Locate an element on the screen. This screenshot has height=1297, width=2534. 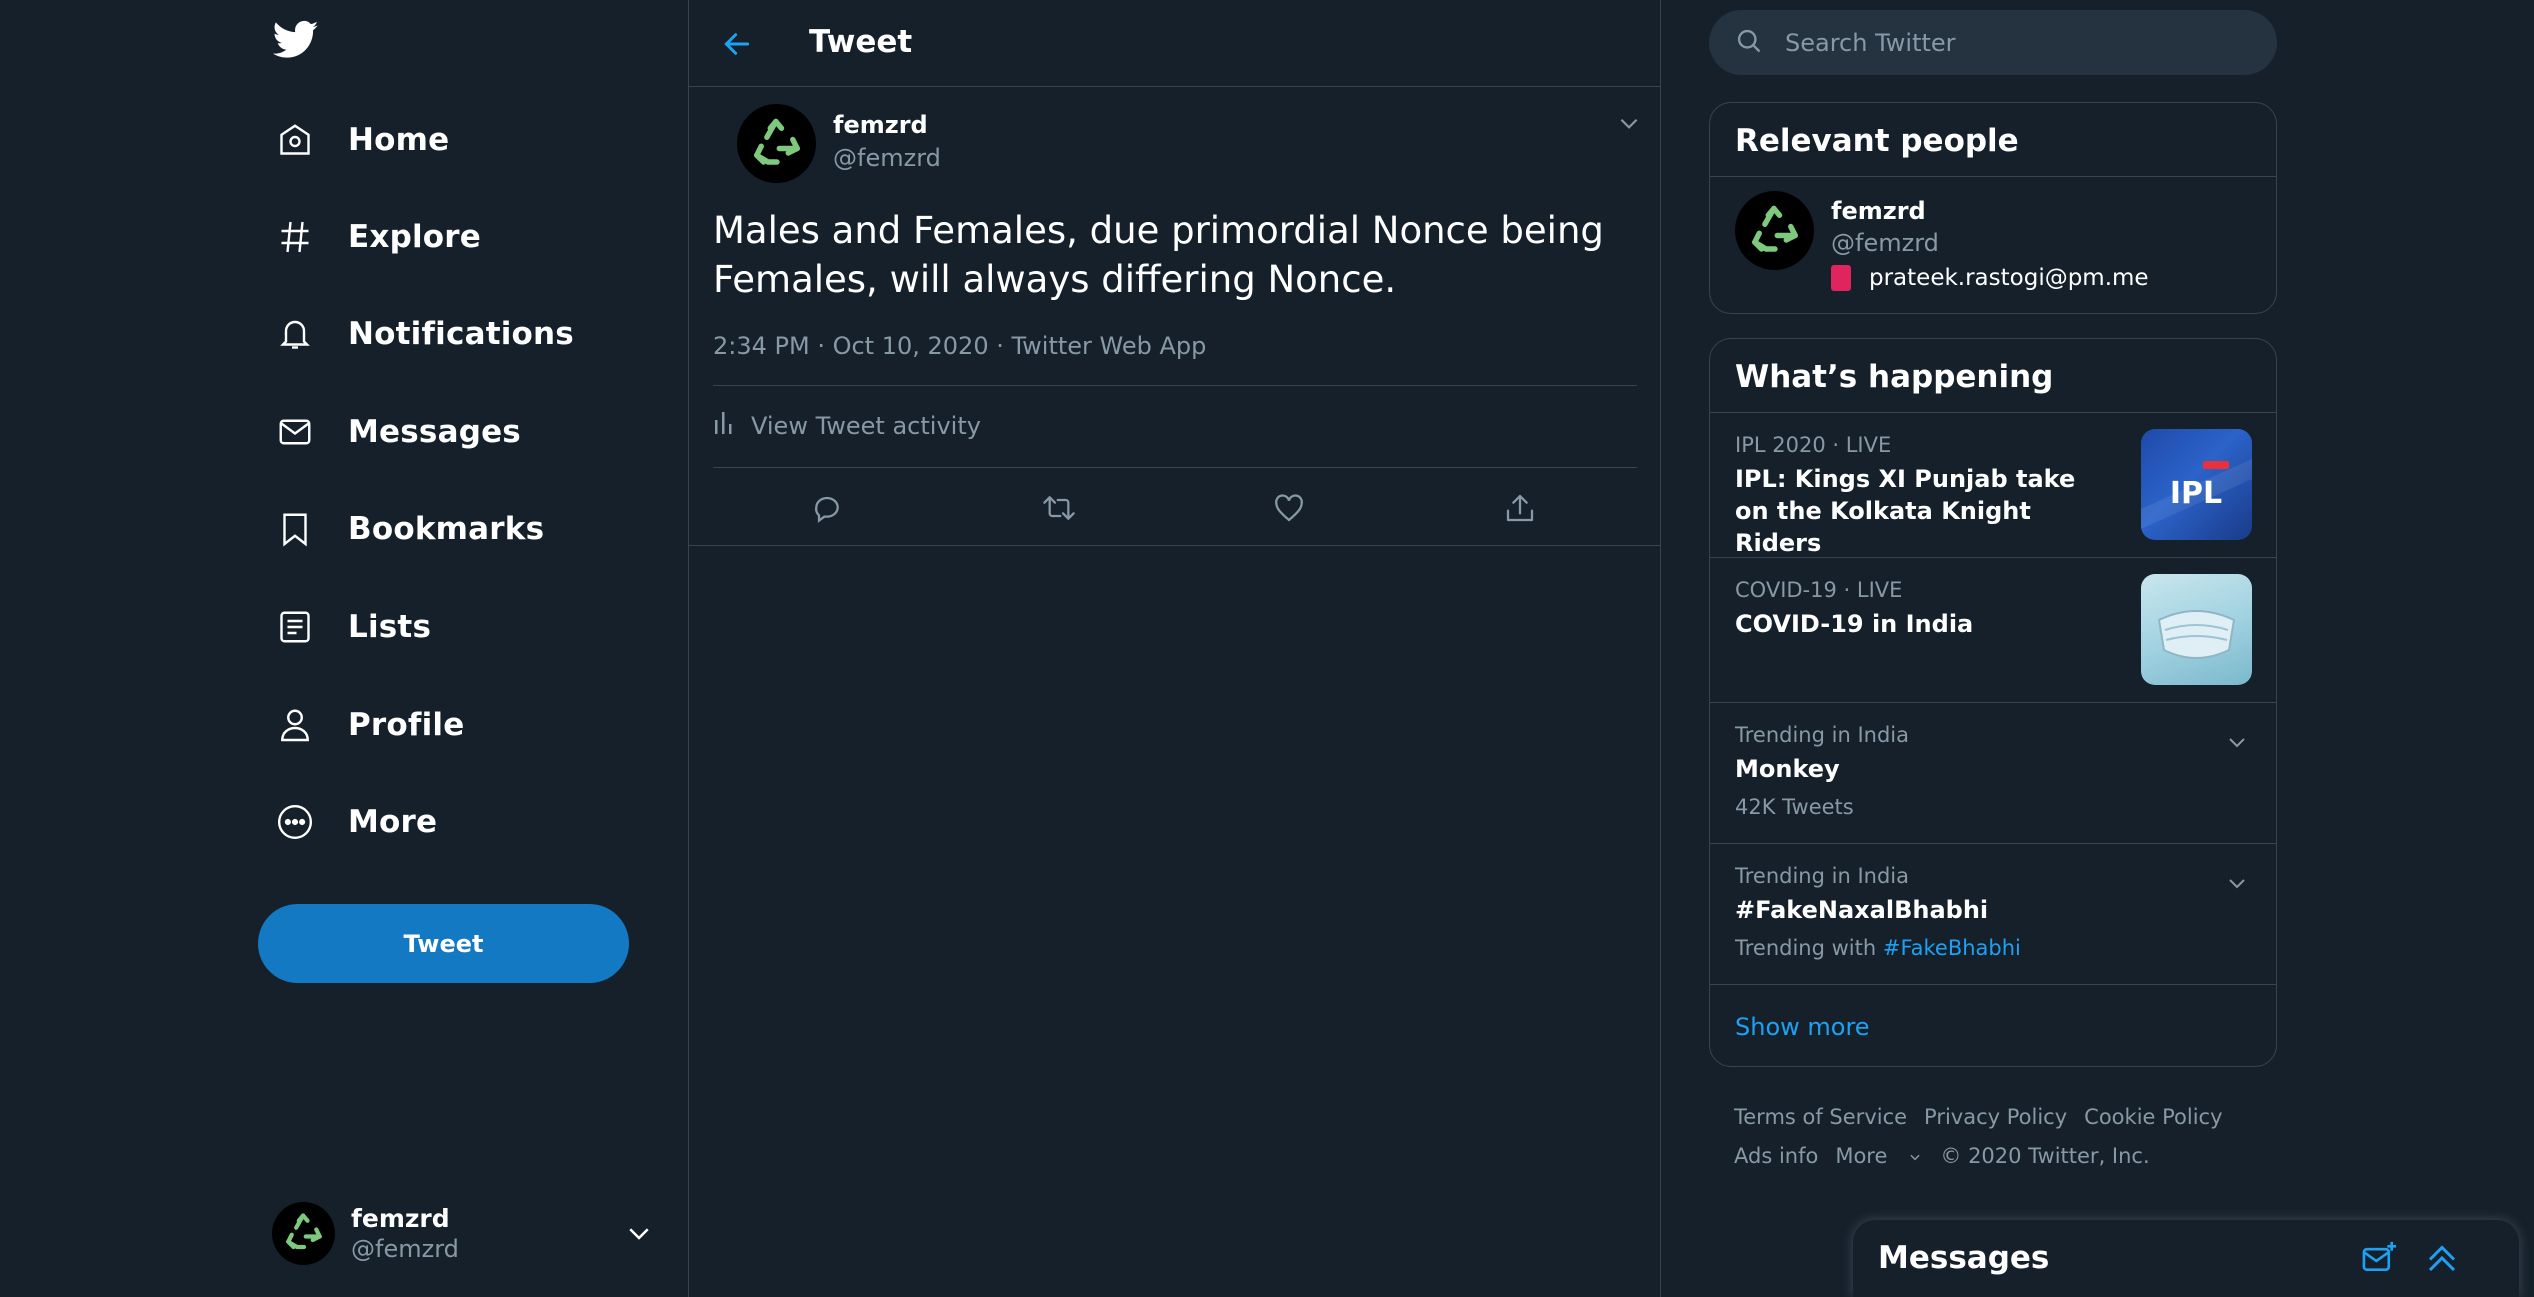
like-heart-icon is located at coordinates (1289, 508).